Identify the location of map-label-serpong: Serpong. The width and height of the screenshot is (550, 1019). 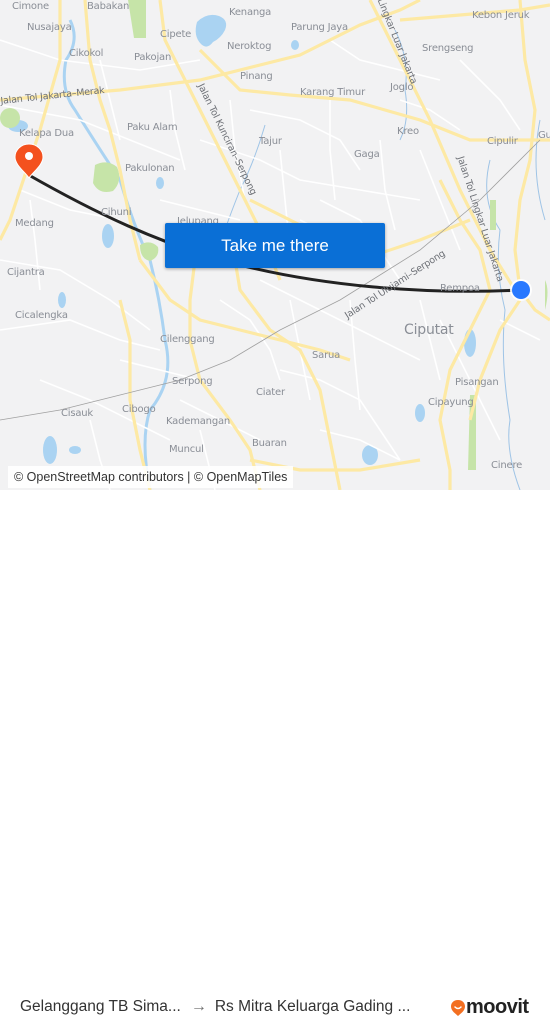
(192, 381).